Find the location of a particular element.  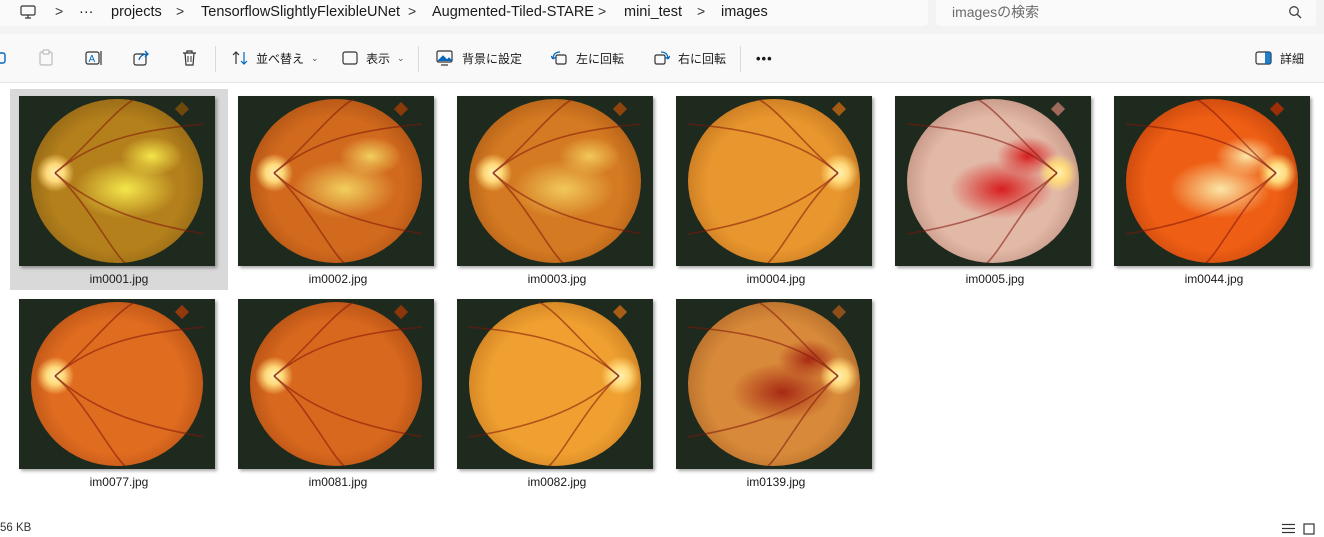

file-name: im0004.jpg is located at coordinates (776, 279).